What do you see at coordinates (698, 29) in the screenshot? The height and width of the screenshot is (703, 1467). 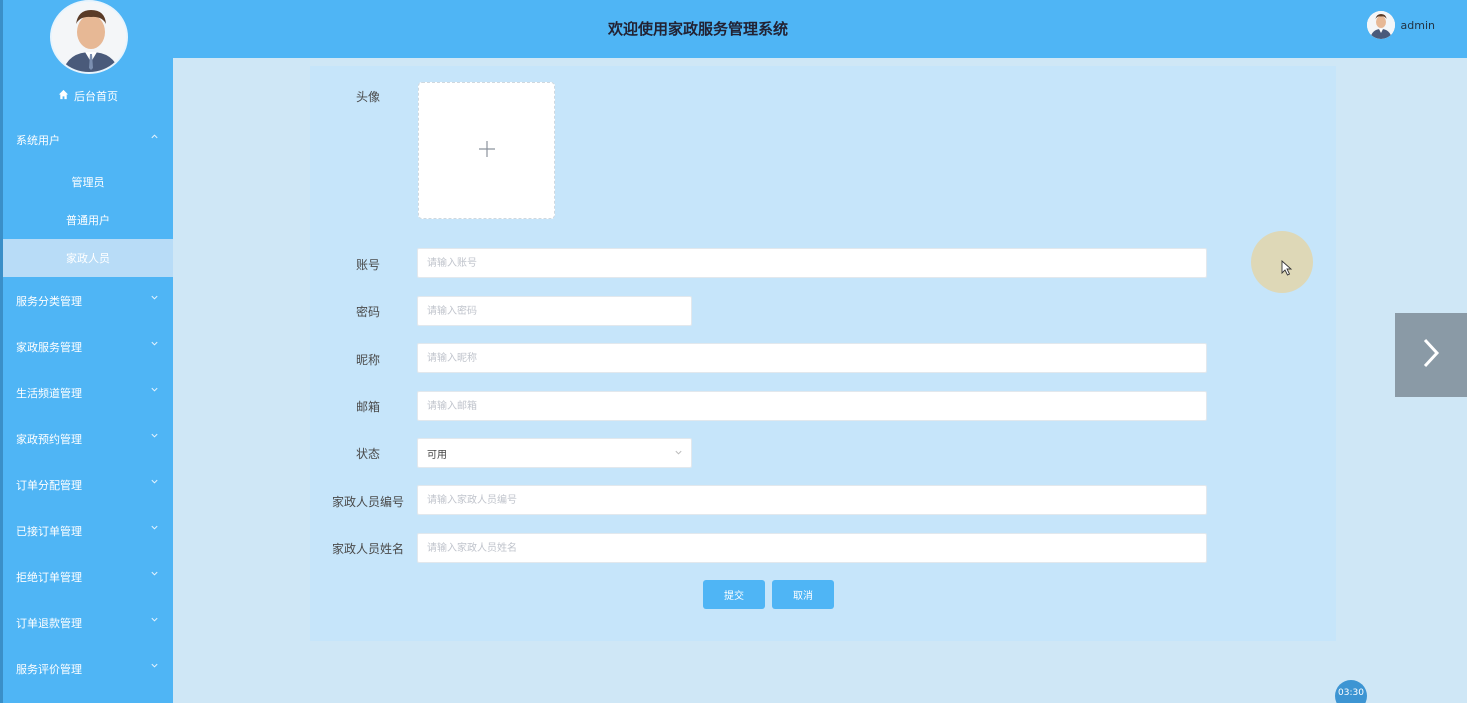 I see `page-title: 欢迎使用家政服务管理系统` at bounding box center [698, 29].